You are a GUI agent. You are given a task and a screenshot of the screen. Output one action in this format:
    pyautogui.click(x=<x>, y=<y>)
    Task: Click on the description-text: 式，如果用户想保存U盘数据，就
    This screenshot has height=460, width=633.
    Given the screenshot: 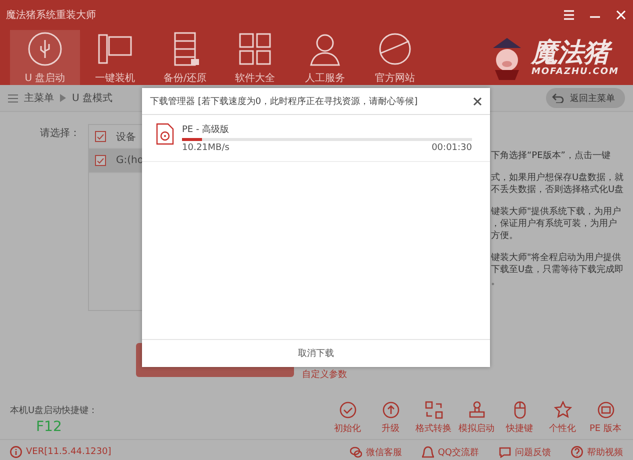 What is the action you would take?
    pyautogui.click(x=558, y=178)
    